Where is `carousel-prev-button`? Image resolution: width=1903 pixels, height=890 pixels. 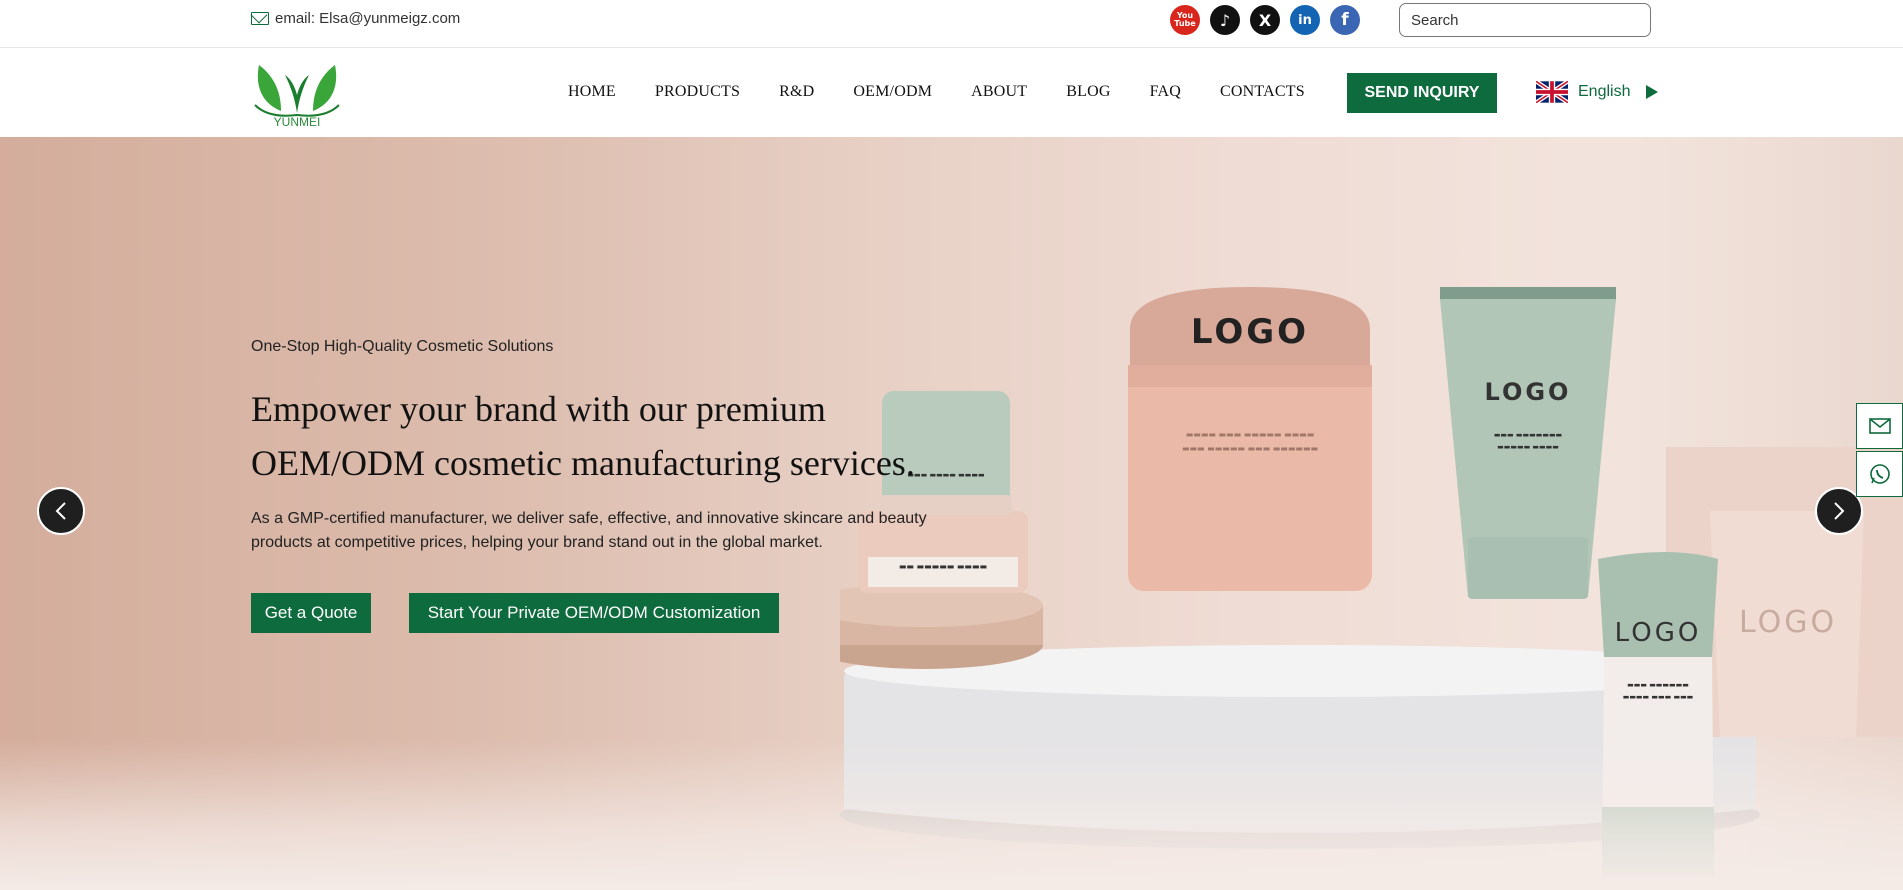 carousel-prev-button is located at coordinates (61, 511).